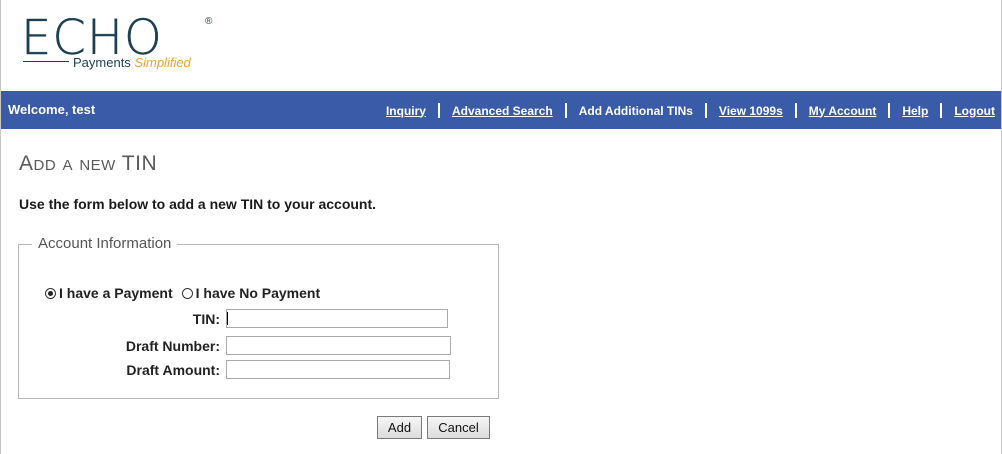 This screenshot has width=1002, height=454. What do you see at coordinates (172, 346) in the screenshot?
I see `draft-number-label: Draft Number:` at bounding box center [172, 346].